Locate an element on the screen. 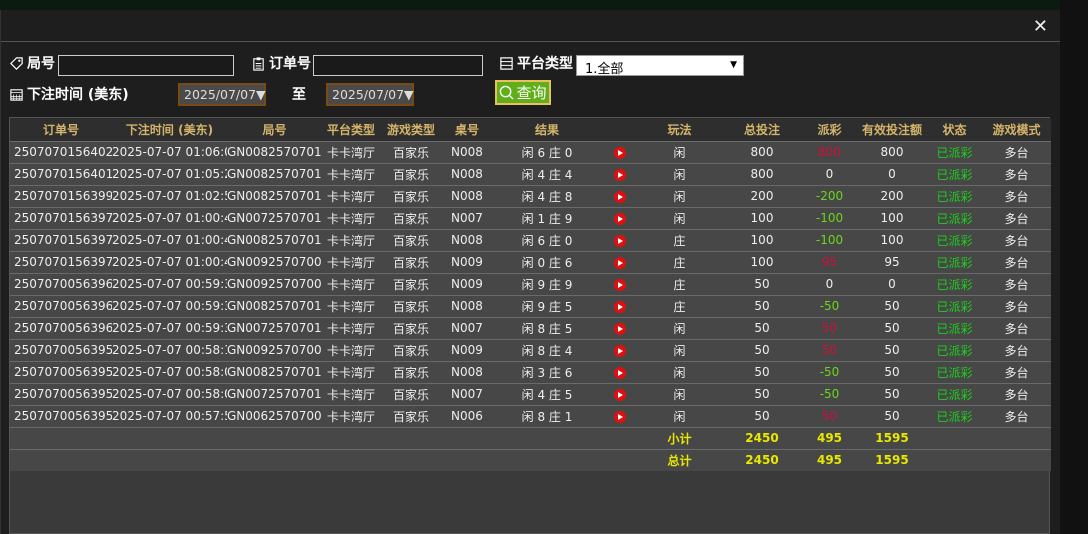  table-no-cell: N007 is located at coordinates (467, 217).